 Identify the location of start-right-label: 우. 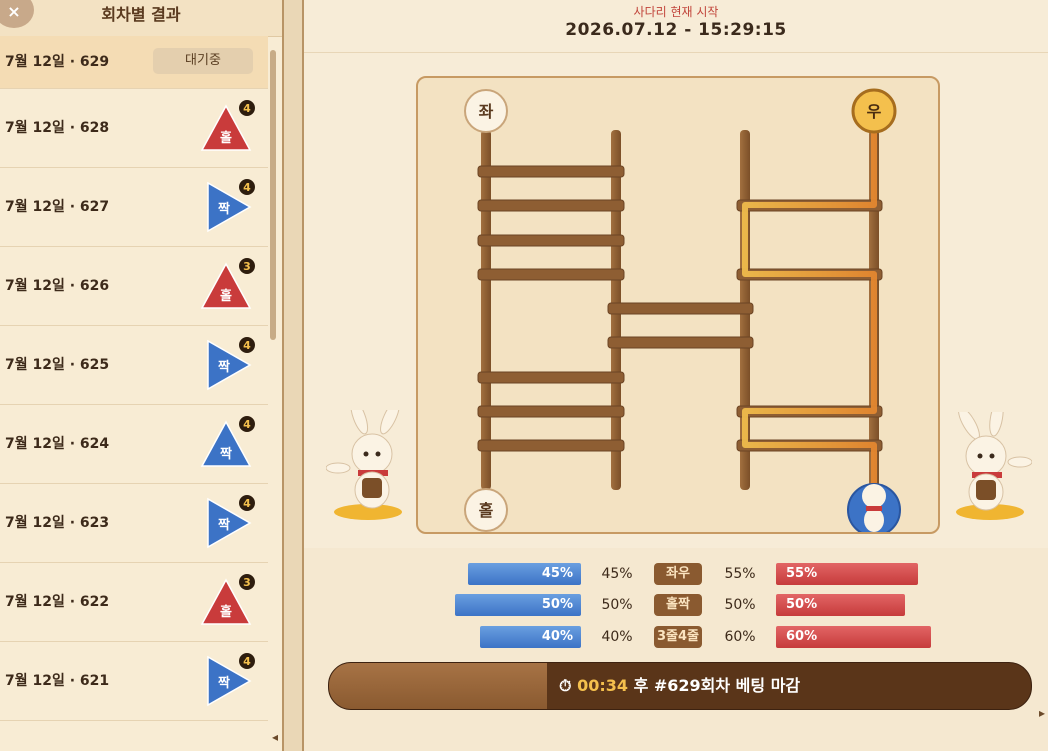
(874, 111).